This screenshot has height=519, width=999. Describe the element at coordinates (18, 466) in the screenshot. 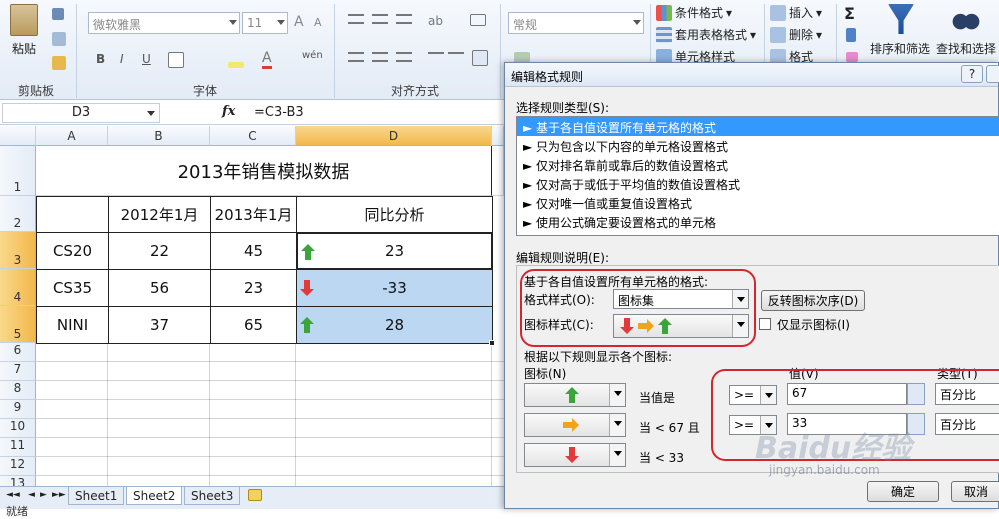

I see `row-header-12: 12` at that location.